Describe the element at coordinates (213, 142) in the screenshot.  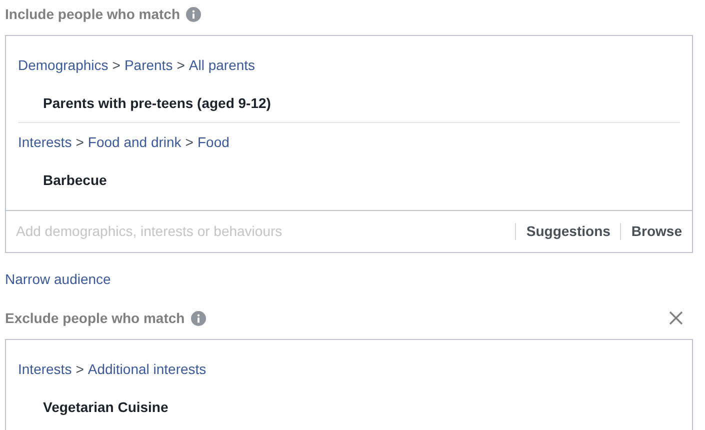
I see `breadcrumb-link: Food` at that location.